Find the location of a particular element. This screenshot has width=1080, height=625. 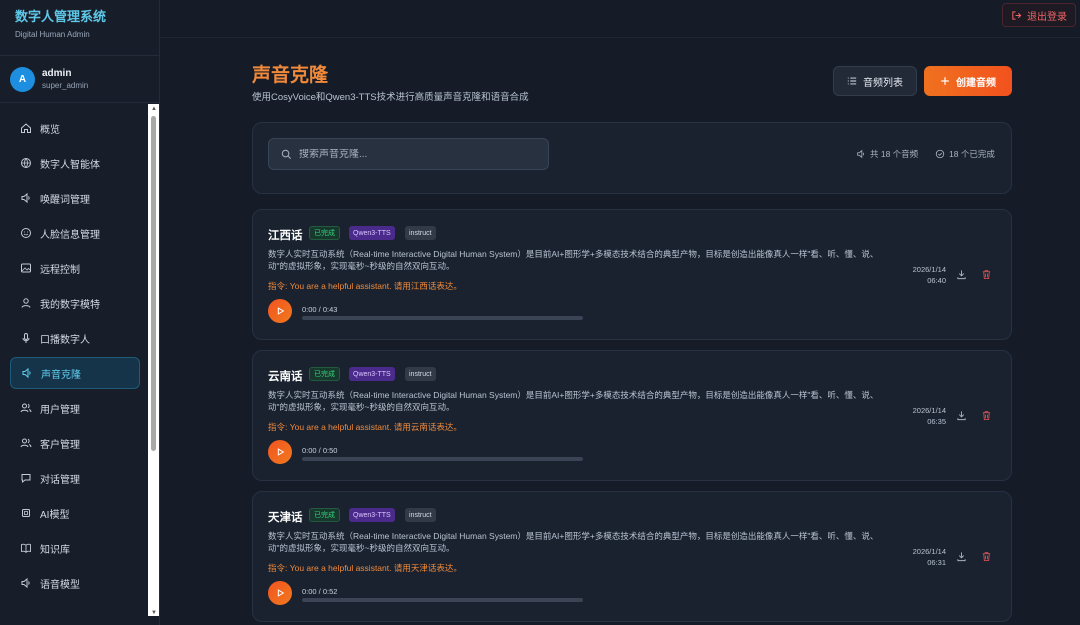

sidebar-item-label: 人脸信息管理 is located at coordinates (70, 235).